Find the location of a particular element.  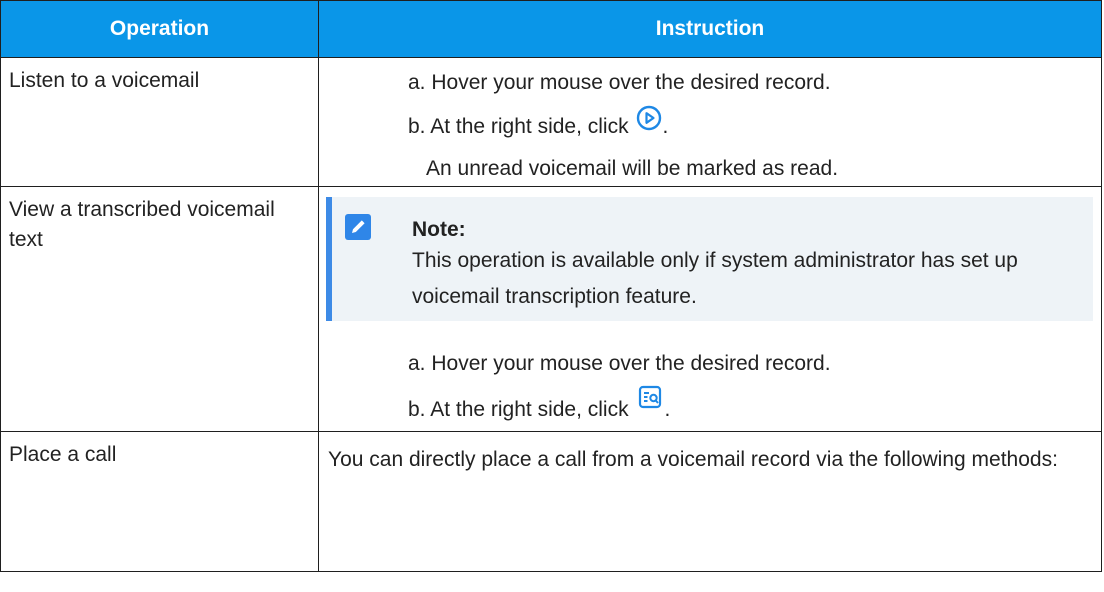

header-operation: Operation is located at coordinates (159, 29).